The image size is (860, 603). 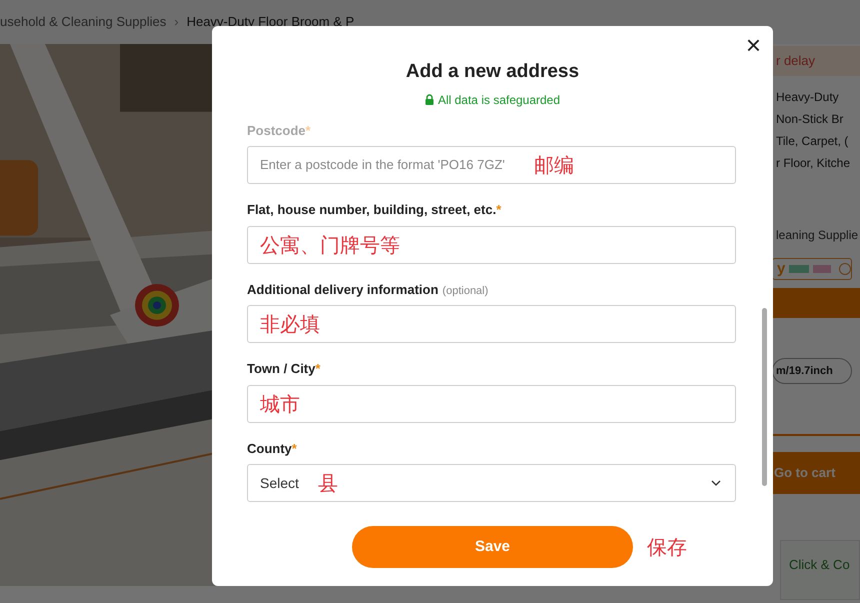 What do you see at coordinates (491, 483) in the screenshot?
I see `county-select: Select 县` at bounding box center [491, 483].